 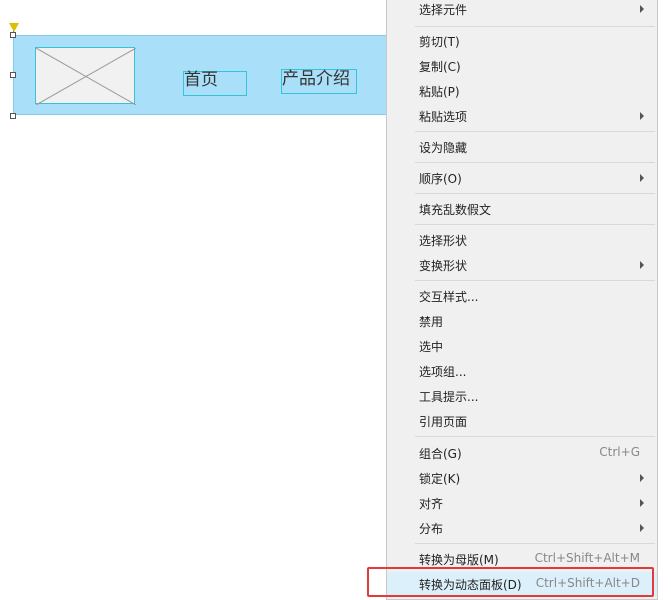 I want to click on anchor-marker-icon, so click(x=14, y=27).